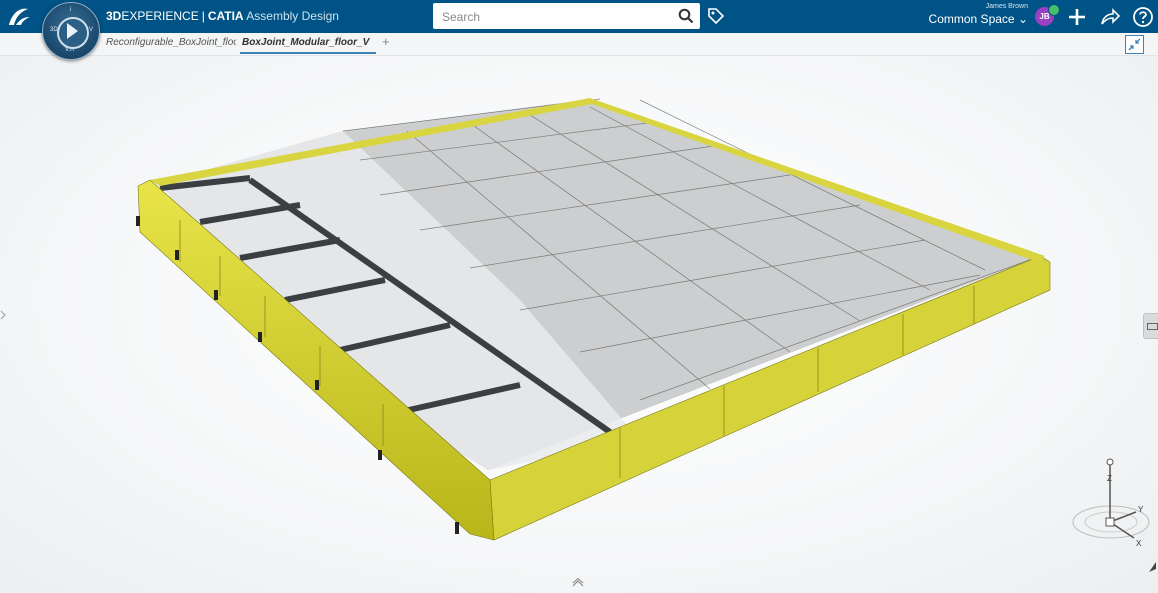 The image size is (1158, 593). What do you see at coordinates (1006, 6) in the screenshot?
I see `user-name: James Brown` at bounding box center [1006, 6].